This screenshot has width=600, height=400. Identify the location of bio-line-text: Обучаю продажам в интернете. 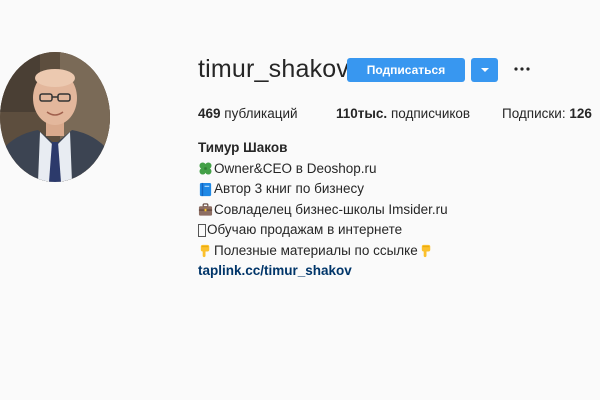
(305, 229).